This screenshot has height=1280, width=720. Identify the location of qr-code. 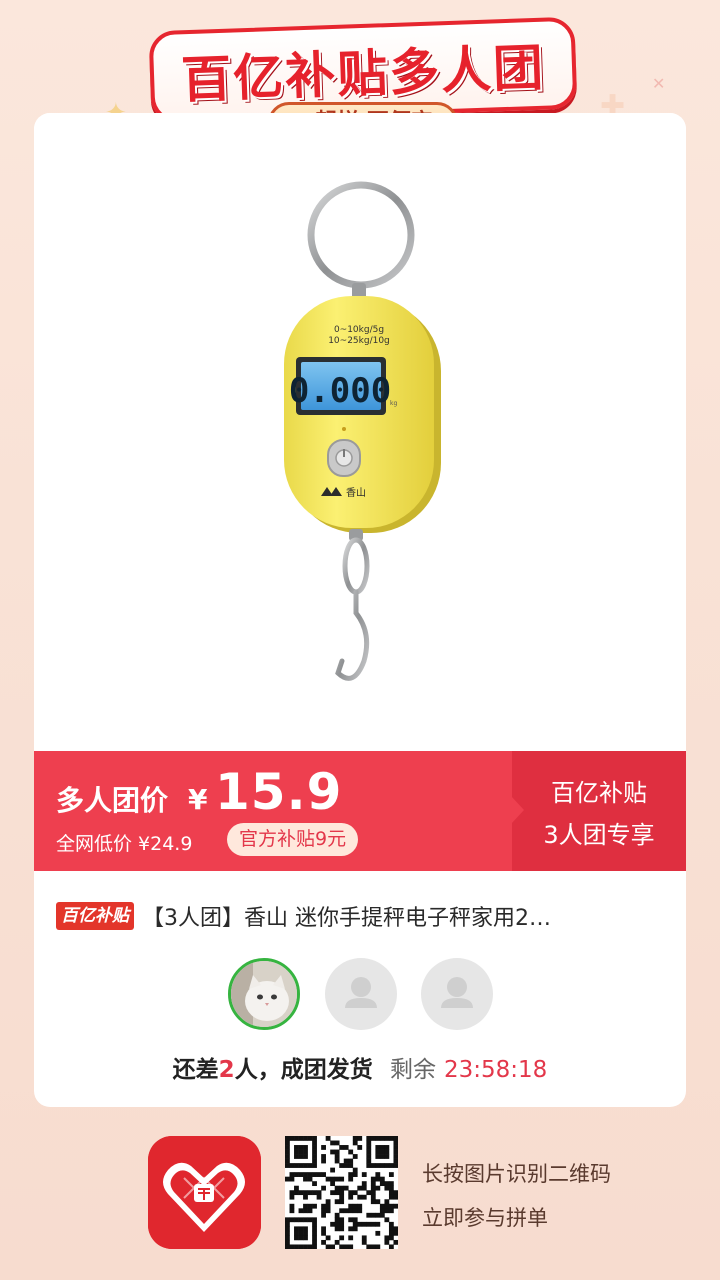
(342, 1193).